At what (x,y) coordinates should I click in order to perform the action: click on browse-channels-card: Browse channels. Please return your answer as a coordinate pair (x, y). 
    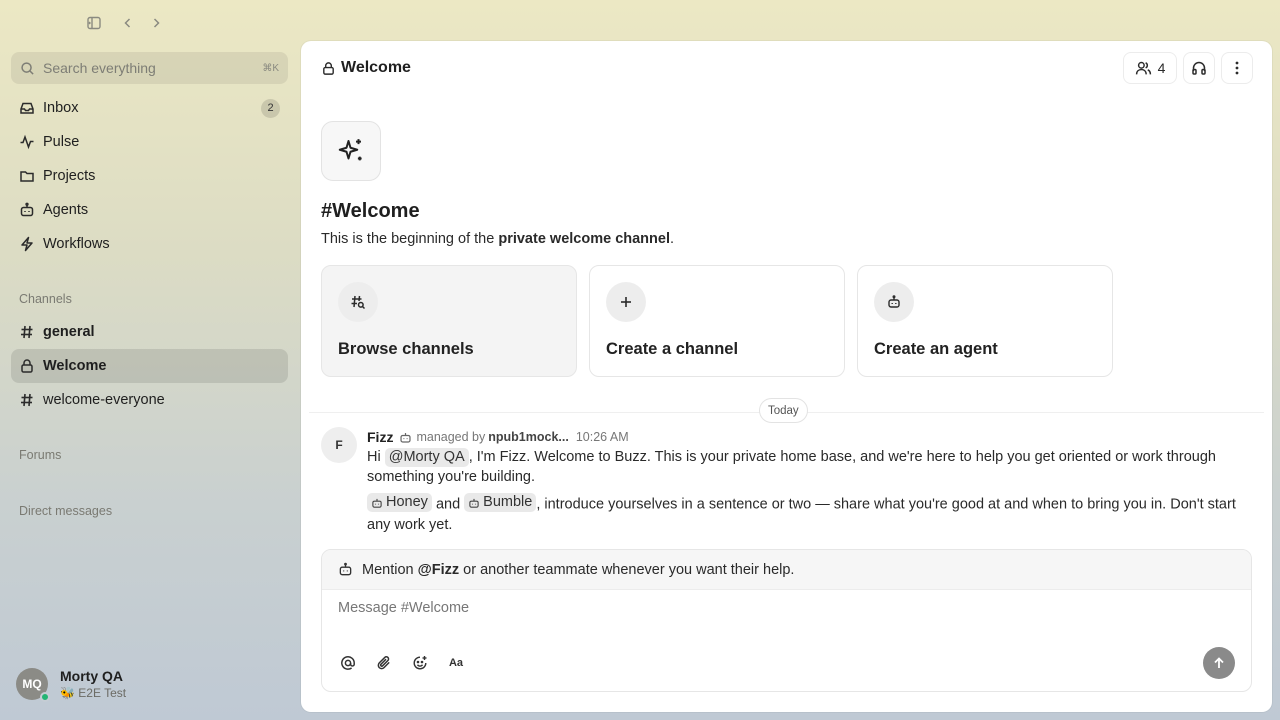
    Looking at the image, I should click on (449, 321).